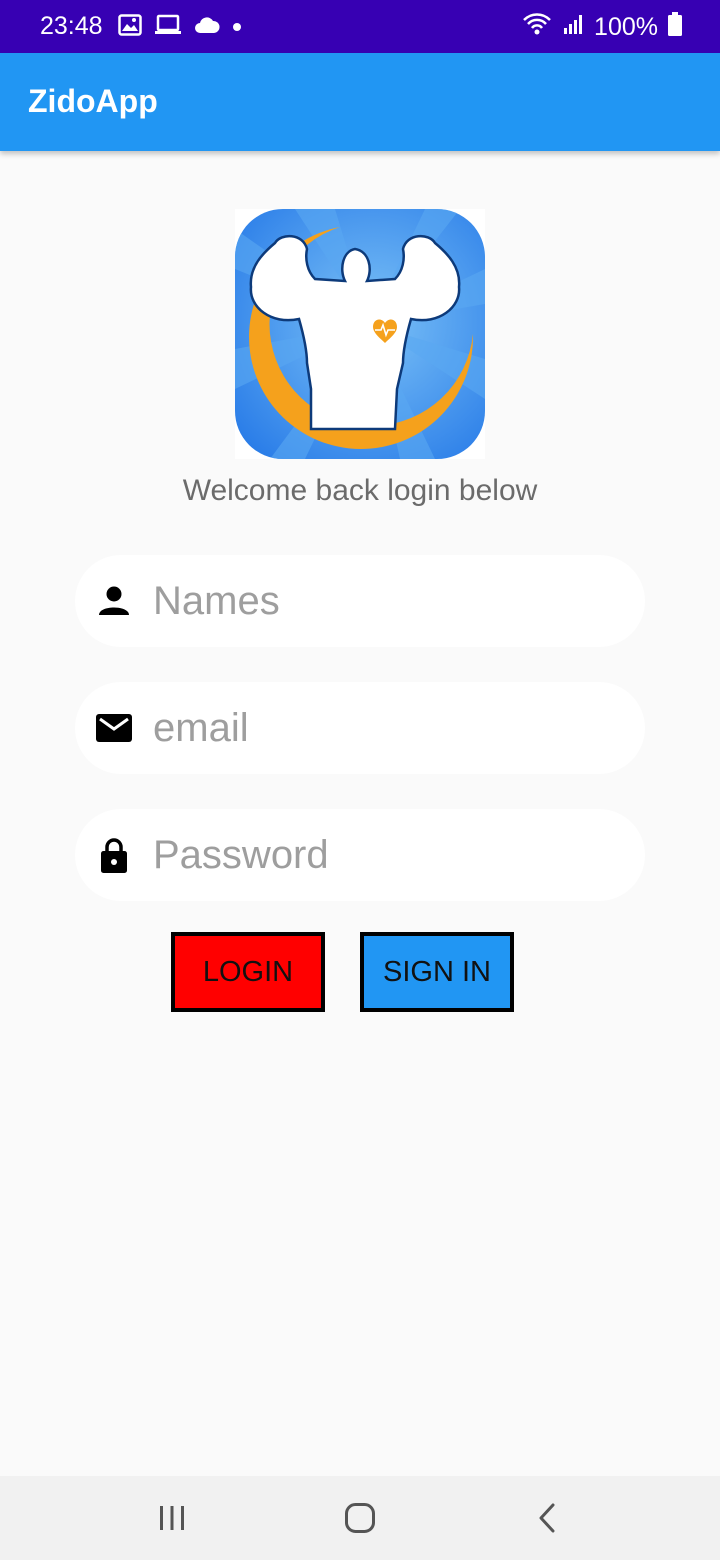  What do you see at coordinates (360, 334) in the screenshot?
I see `muscle-man-logo` at bounding box center [360, 334].